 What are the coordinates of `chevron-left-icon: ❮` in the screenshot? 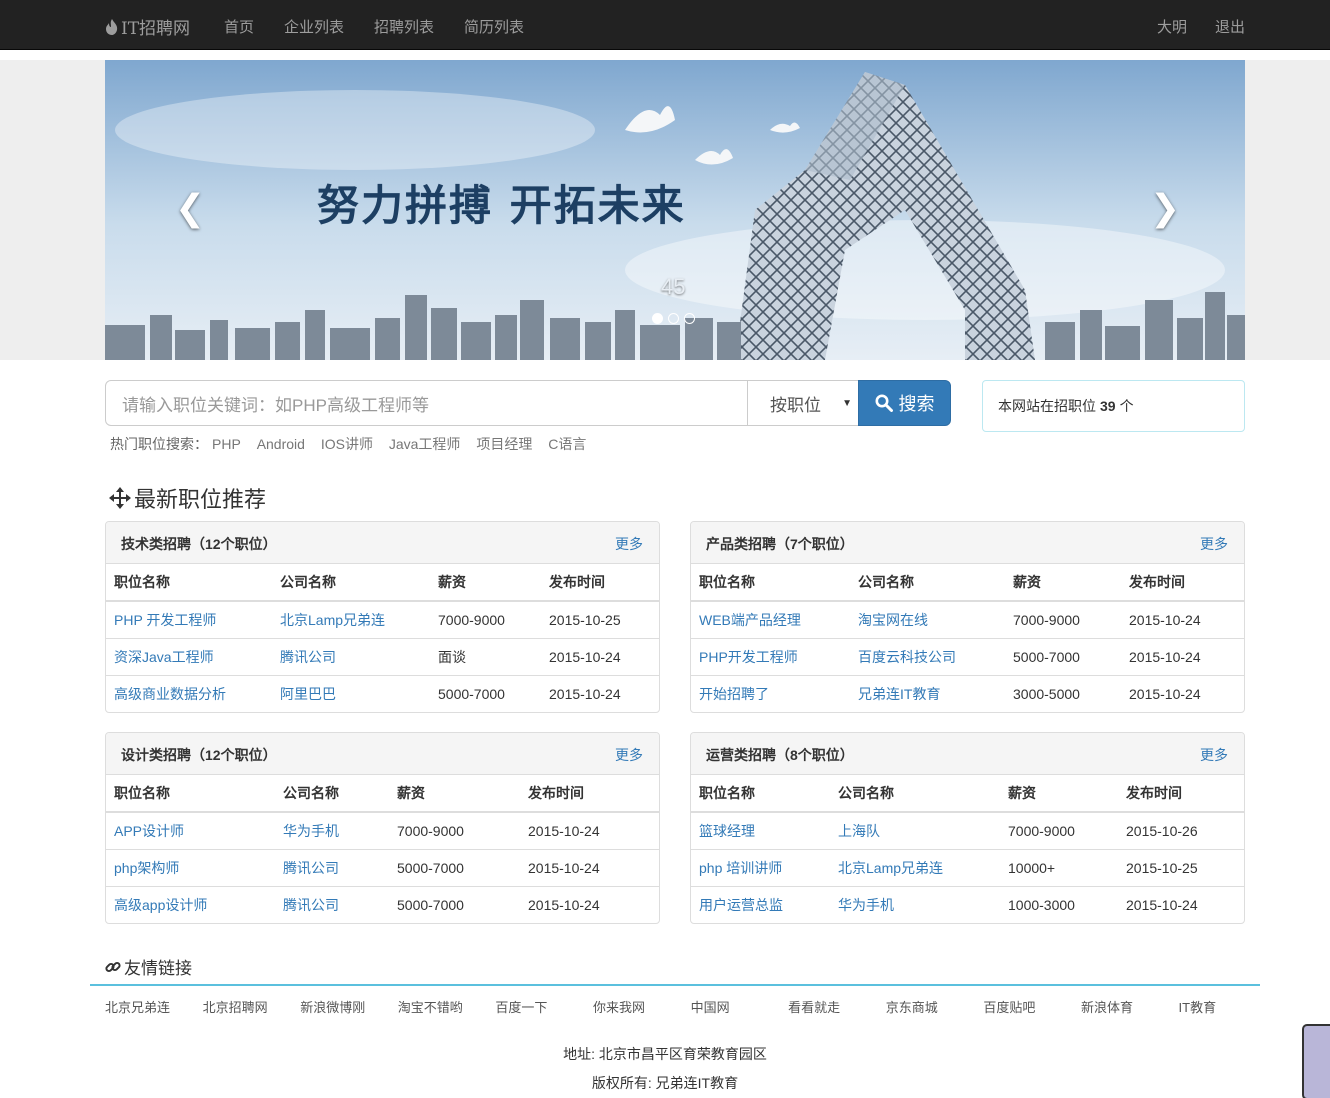 It's located at (190, 207).